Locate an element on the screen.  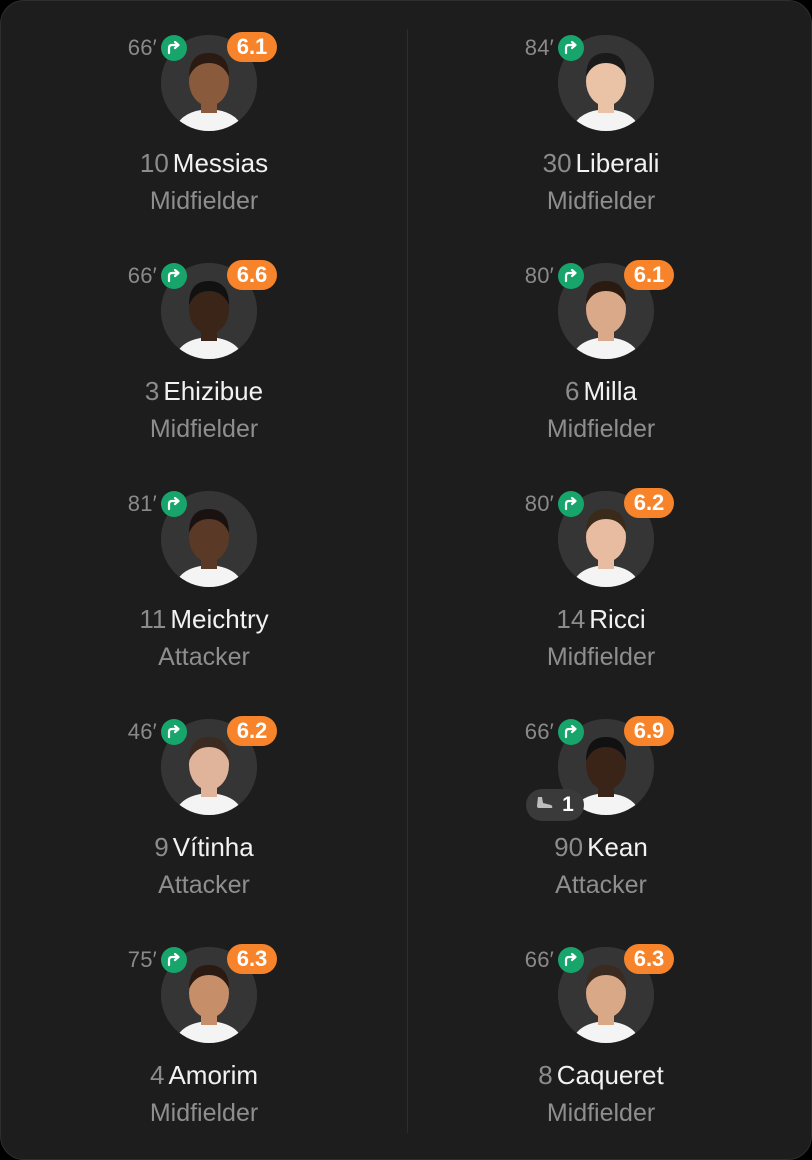
player-name: Ehizibue is located at coordinates (213, 391).